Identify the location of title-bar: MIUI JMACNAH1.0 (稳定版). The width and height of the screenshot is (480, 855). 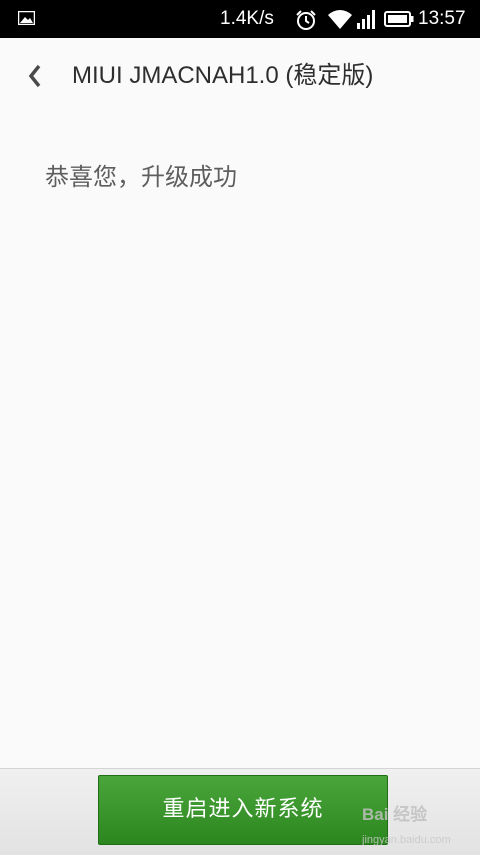
(240, 76).